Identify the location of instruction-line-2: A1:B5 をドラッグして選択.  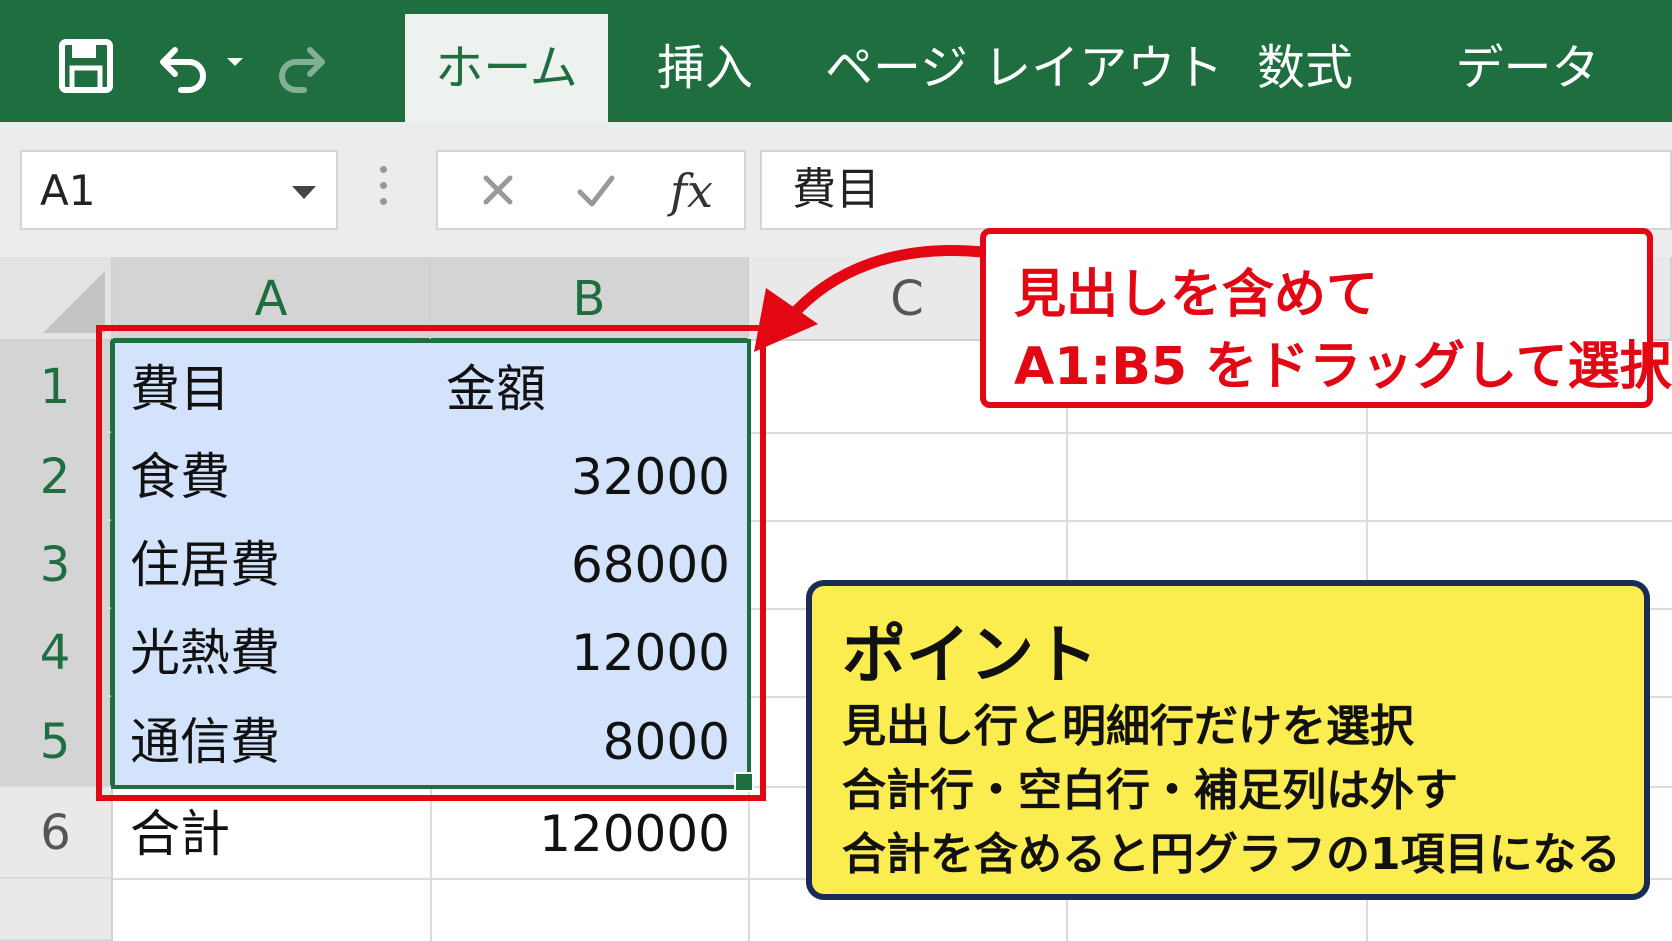
(1343, 367).